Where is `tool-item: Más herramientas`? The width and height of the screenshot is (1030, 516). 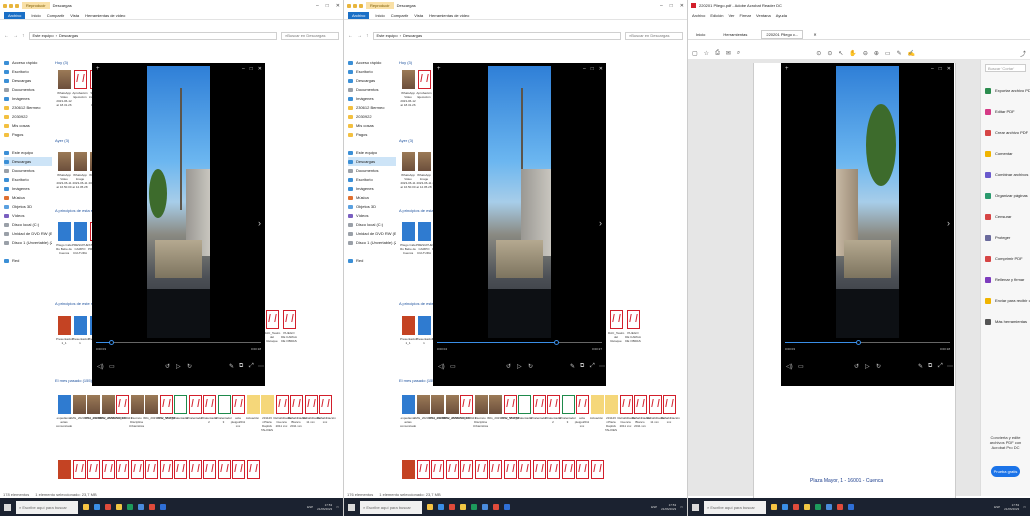 tool-item: Más herramientas is located at coordinates (1006, 321).